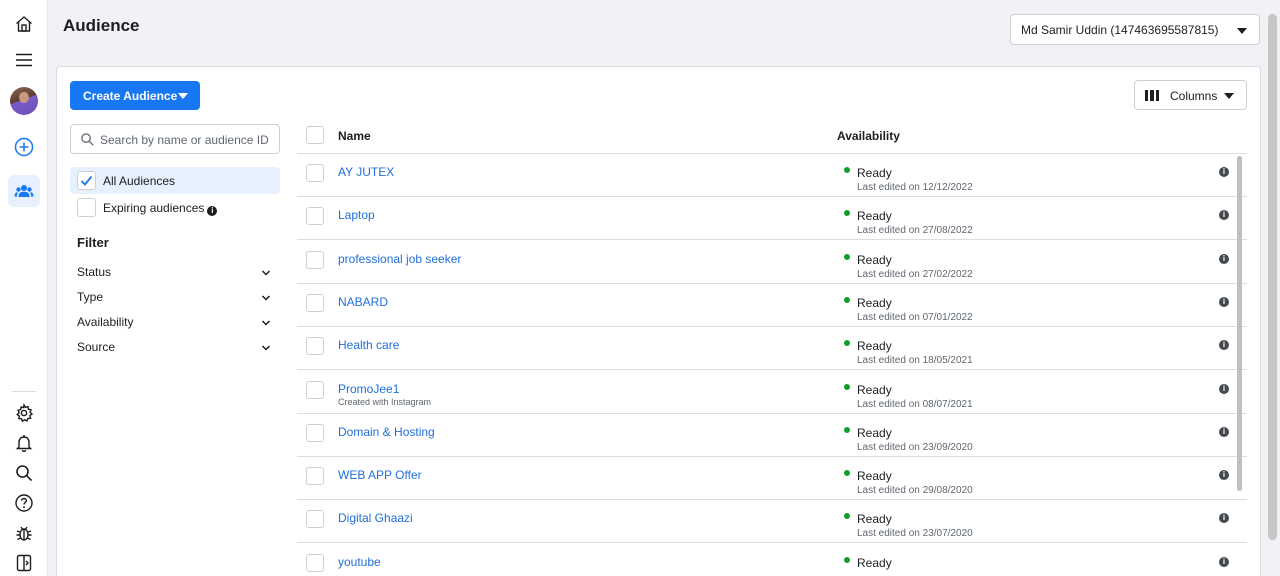 The height and width of the screenshot is (576, 1280). What do you see at coordinates (354, 136) in the screenshot?
I see `column-header-name: Name` at bounding box center [354, 136].